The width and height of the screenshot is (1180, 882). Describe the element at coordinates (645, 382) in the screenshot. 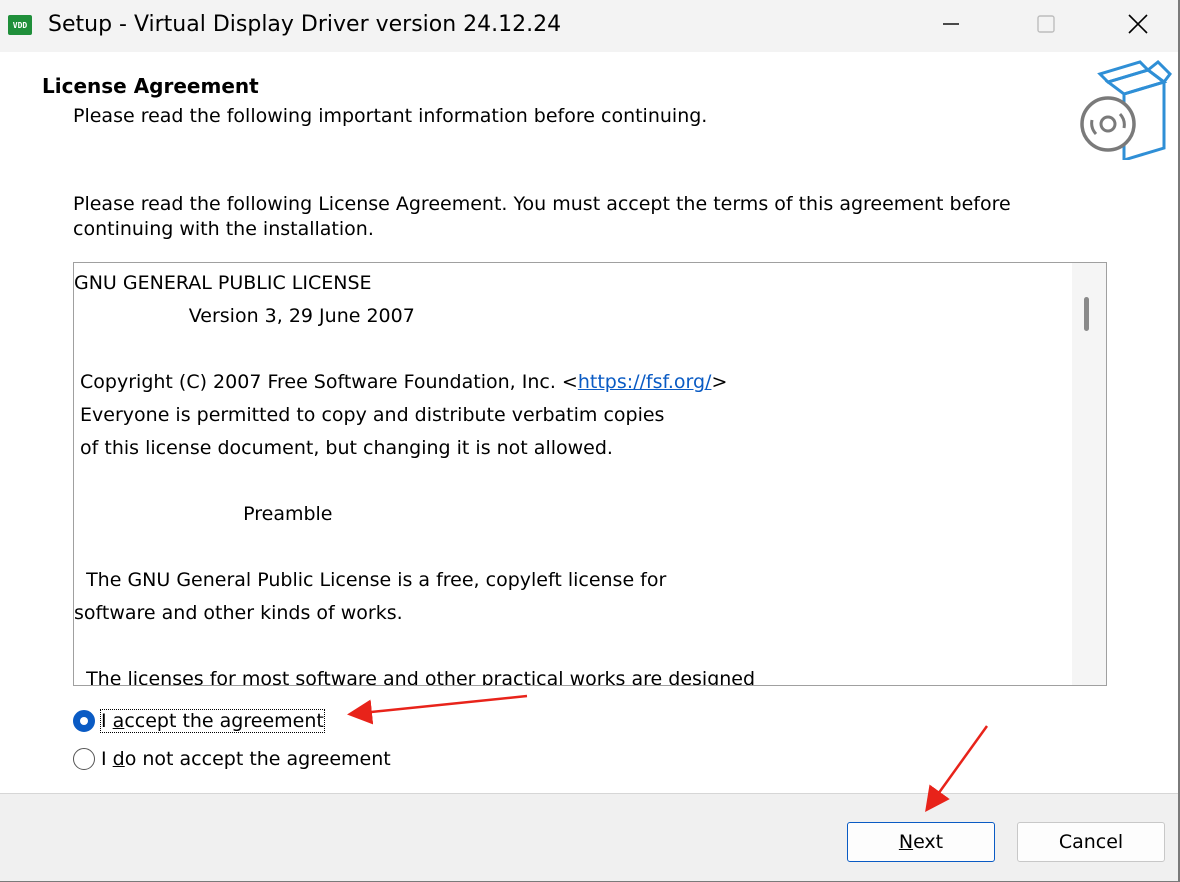

I see `fsf-link: https://fsf.org/` at that location.